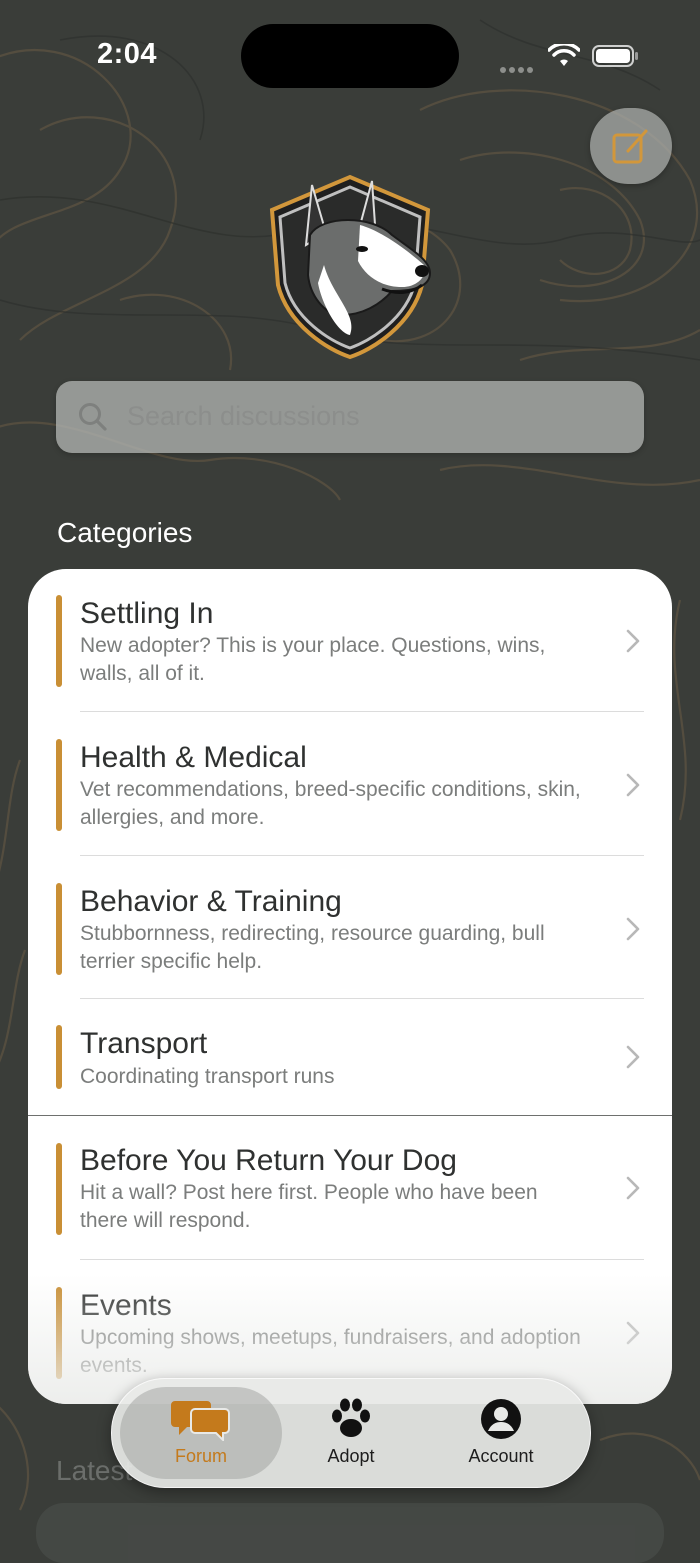 The width and height of the screenshot is (700, 1563). Describe the element at coordinates (268, 1160) in the screenshot. I see `category-title: Before You Return Your Dog` at that location.